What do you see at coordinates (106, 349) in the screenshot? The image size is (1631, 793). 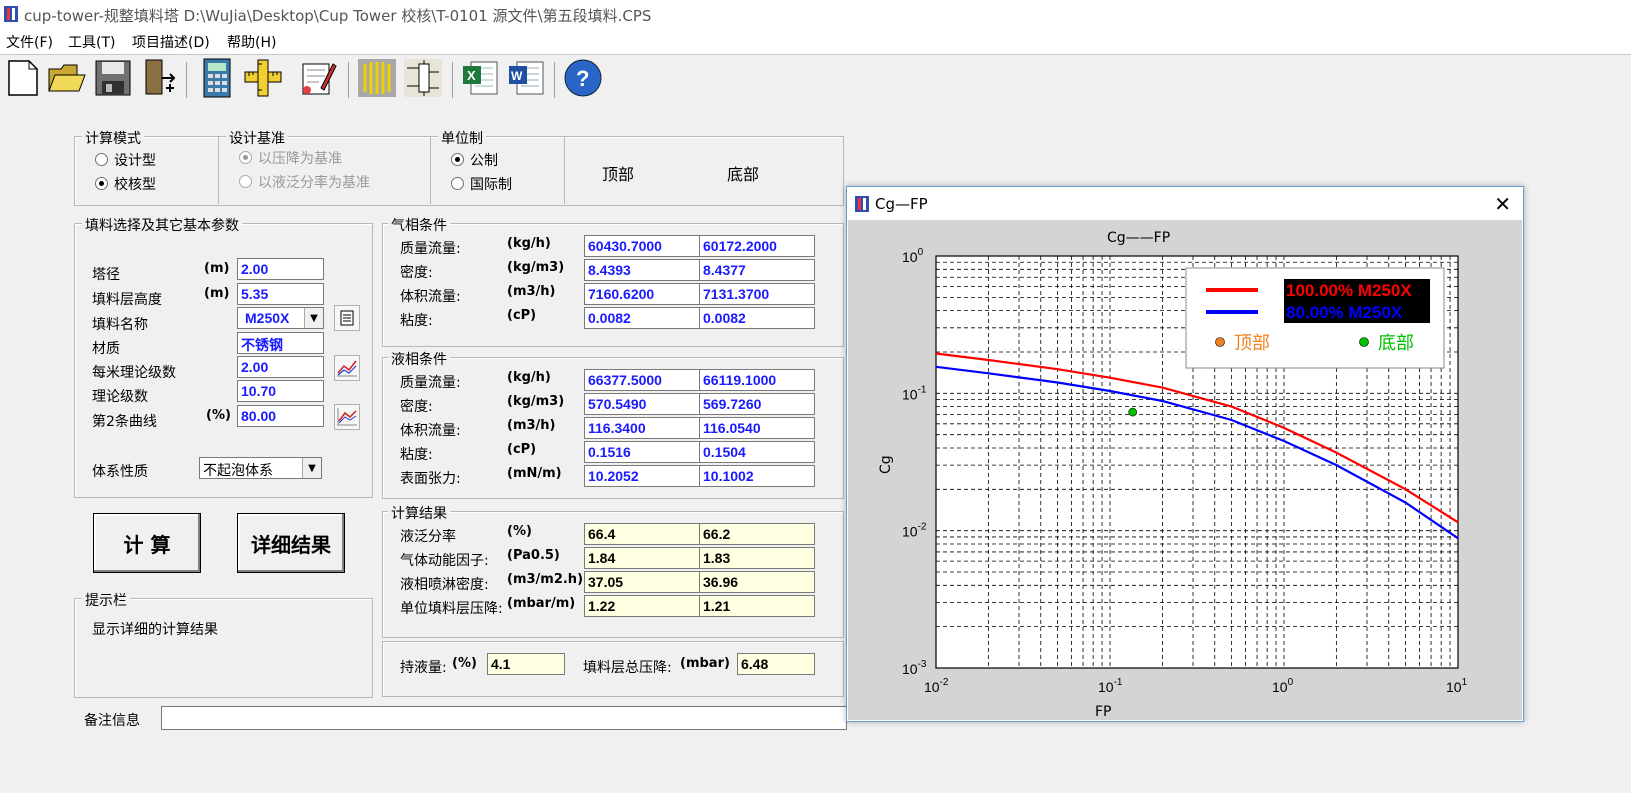 I see `packing-label: 材质` at bounding box center [106, 349].